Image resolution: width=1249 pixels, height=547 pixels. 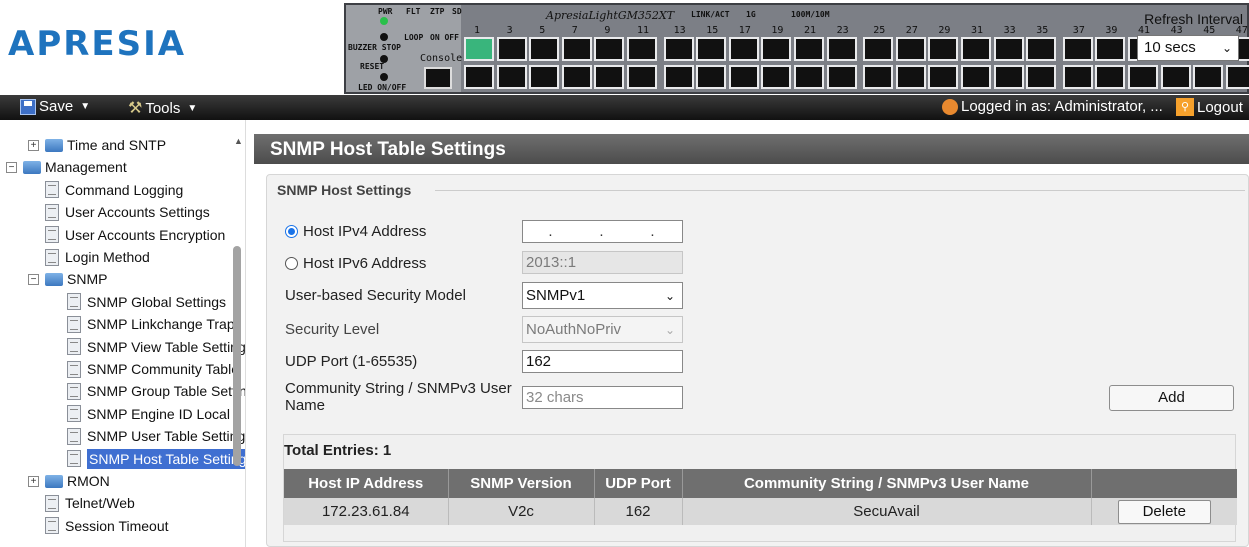 I want to click on usm-label: User-based Security Model, so click(x=375, y=295).